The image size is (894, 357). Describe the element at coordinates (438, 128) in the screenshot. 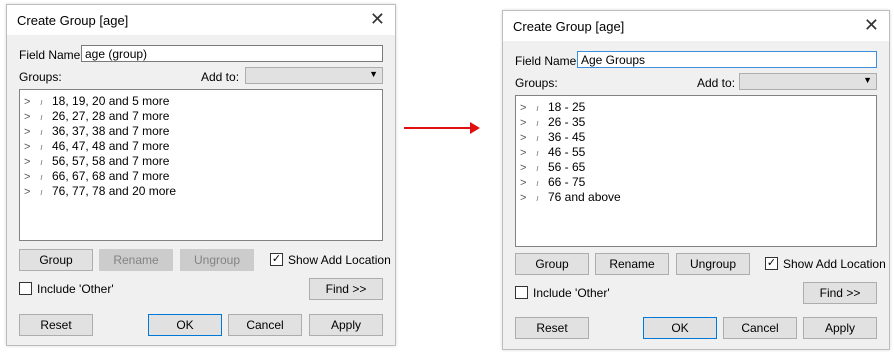

I see `arrow-right-icon` at that location.